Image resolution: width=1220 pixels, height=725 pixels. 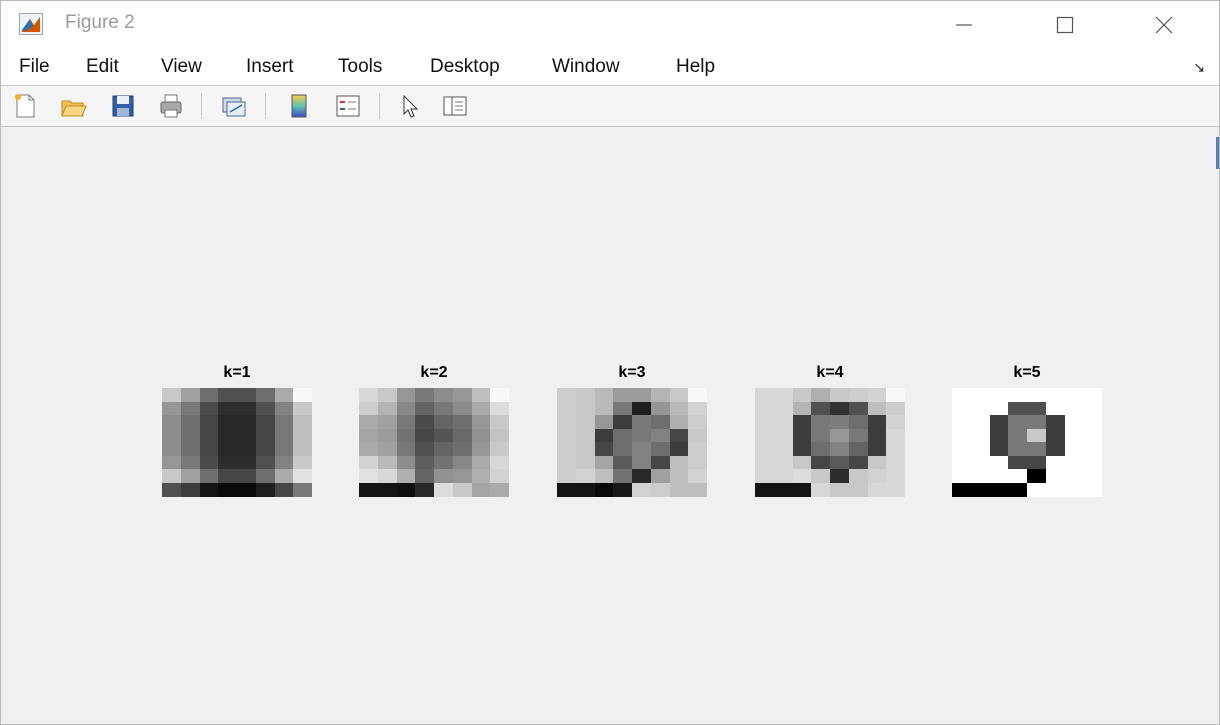 What do you see at coordinates (1199, 67) in the screenshot?
I see `dock-arrow-icon: ↘` at bounding box center [1199, 67].